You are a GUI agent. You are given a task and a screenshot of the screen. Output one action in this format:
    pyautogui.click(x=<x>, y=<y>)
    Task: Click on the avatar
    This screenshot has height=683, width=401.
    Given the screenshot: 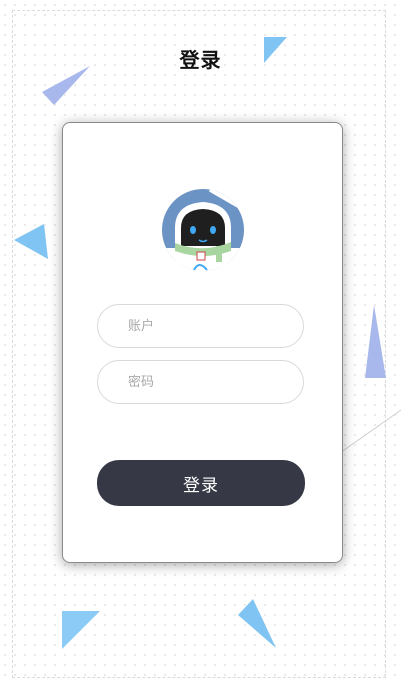 What is the action you would take?
    pyautogui.click(x=203, y=230)
    